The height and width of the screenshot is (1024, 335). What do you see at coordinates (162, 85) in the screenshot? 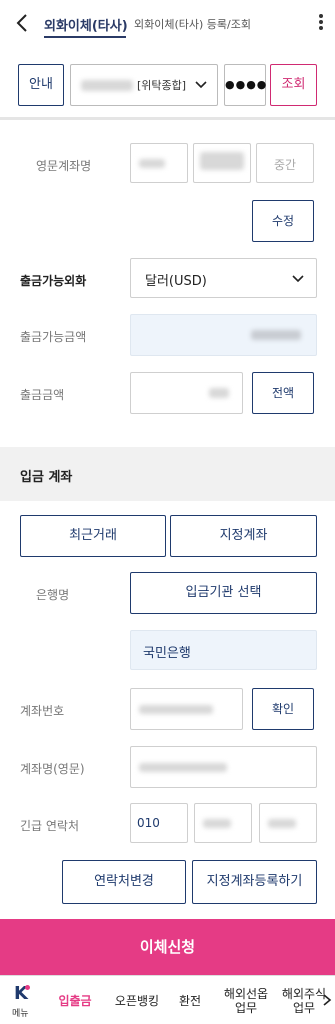
I see `account-type-tag: [위탁종합]` at bounding box center [162, 85].